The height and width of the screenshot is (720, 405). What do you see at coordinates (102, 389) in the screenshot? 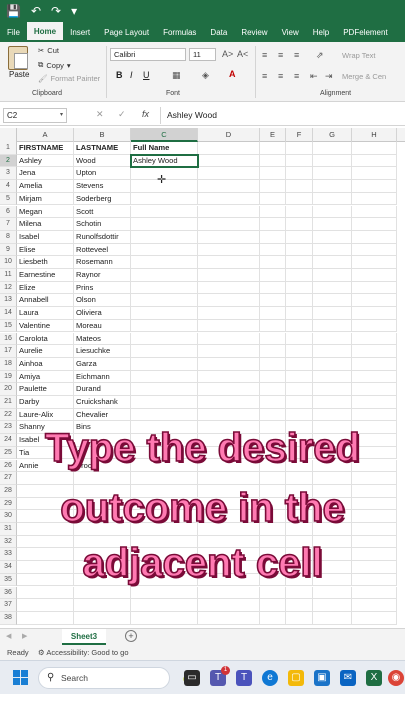
I see `cell: Durand` at bounding box center [102, 389].